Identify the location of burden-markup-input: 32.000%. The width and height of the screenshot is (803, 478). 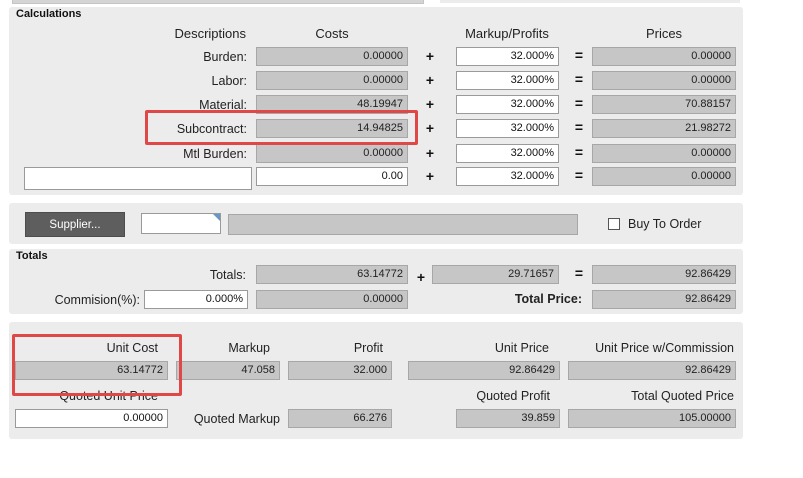
(507, 56).